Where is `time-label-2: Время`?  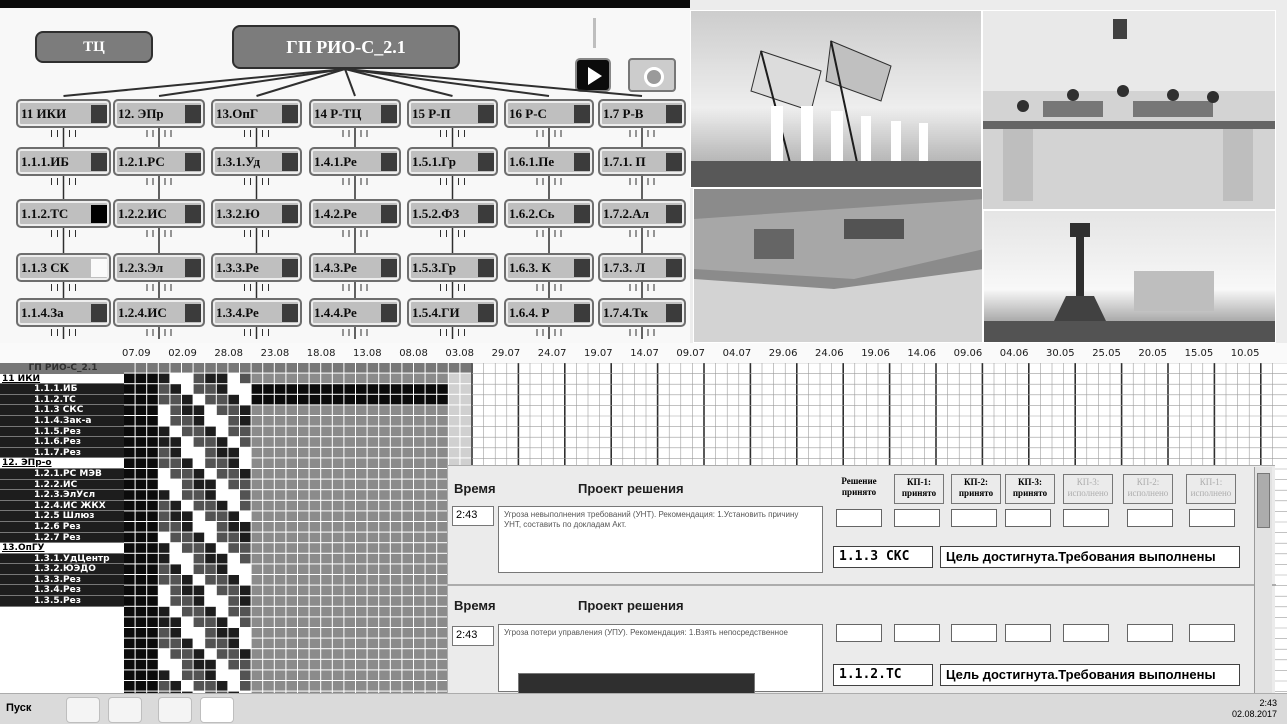 time-label-2: Время is located at coordinates (475, 605).